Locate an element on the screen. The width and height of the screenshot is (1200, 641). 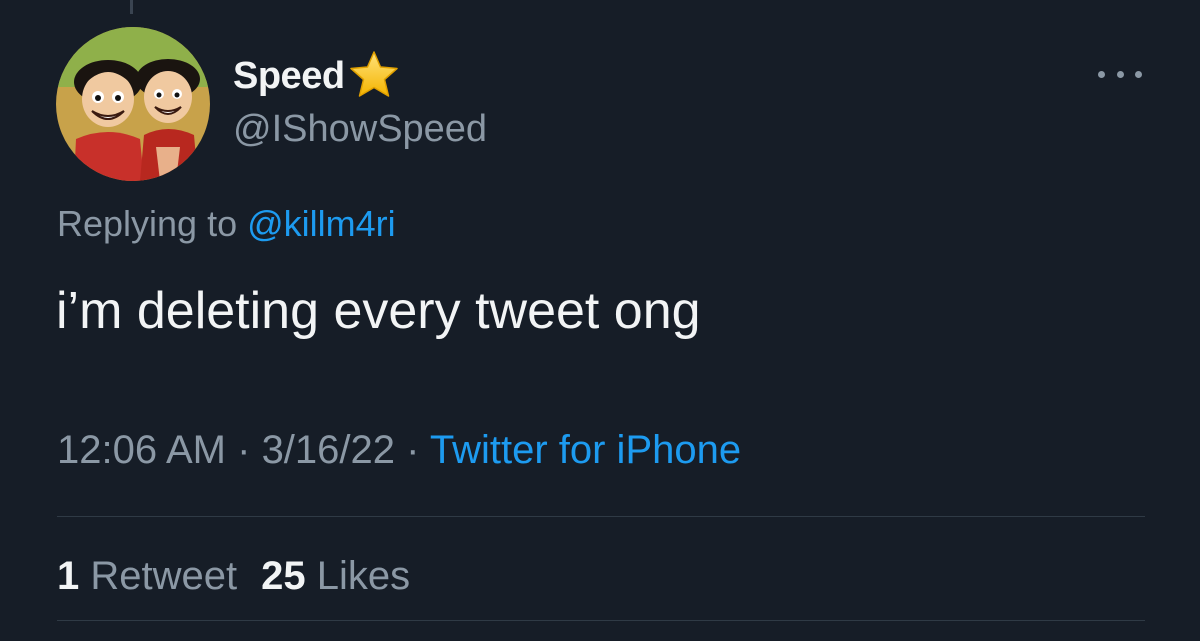
star-icon is located at coordinates (374, 74).